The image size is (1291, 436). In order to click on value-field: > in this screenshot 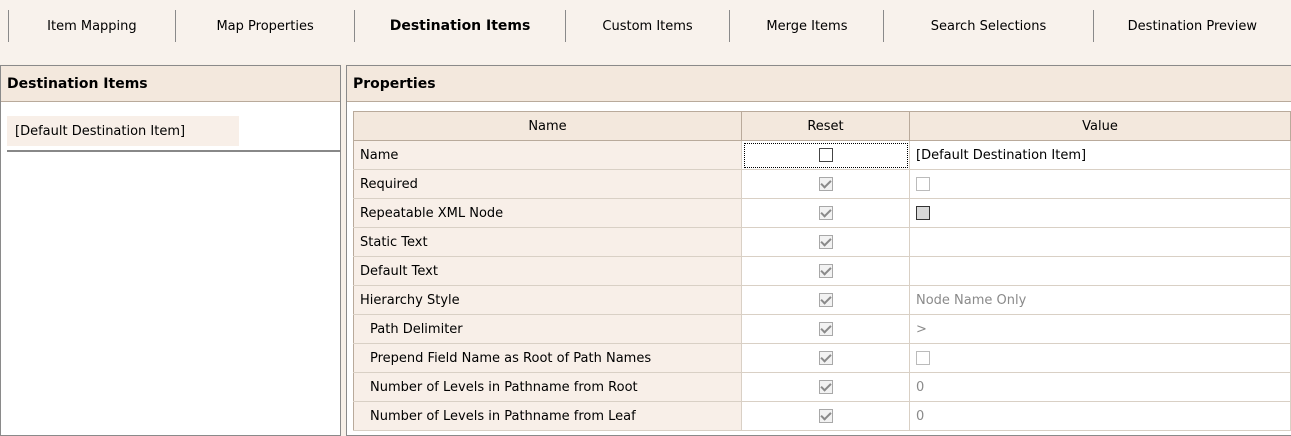, I will do `click(1100, 329)`.